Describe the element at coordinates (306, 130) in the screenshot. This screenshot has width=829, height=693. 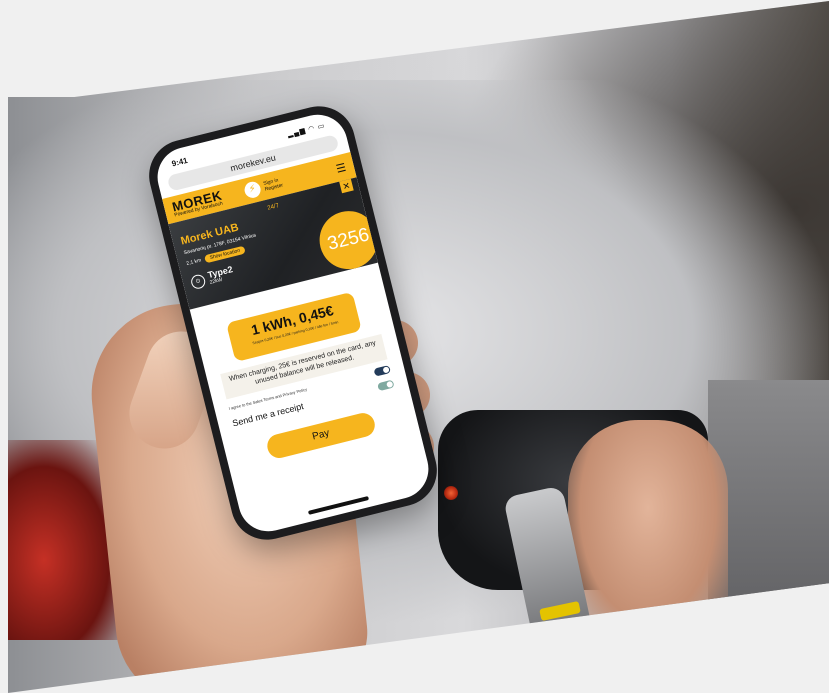
I see `signal-wifi-battery-icon: ▂▄▆ ◠ ▭` at that location.